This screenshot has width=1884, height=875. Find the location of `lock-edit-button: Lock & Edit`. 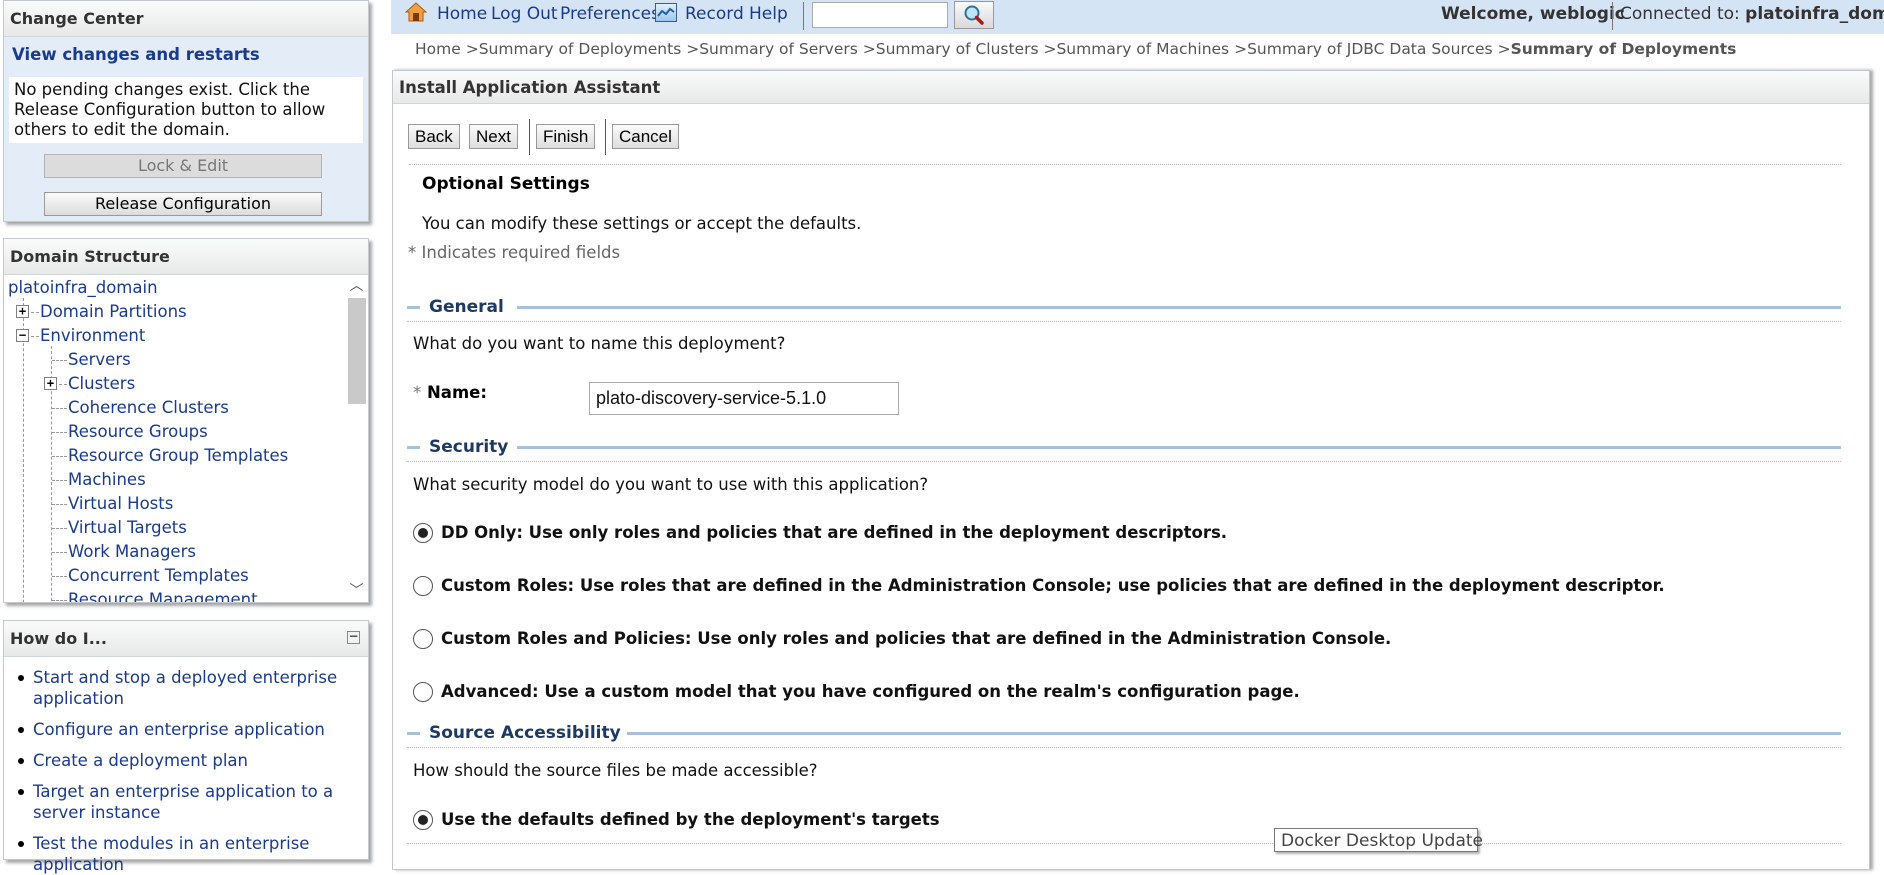

lock-edit-button: Lock & Edit is located at coordinates (183, 166).